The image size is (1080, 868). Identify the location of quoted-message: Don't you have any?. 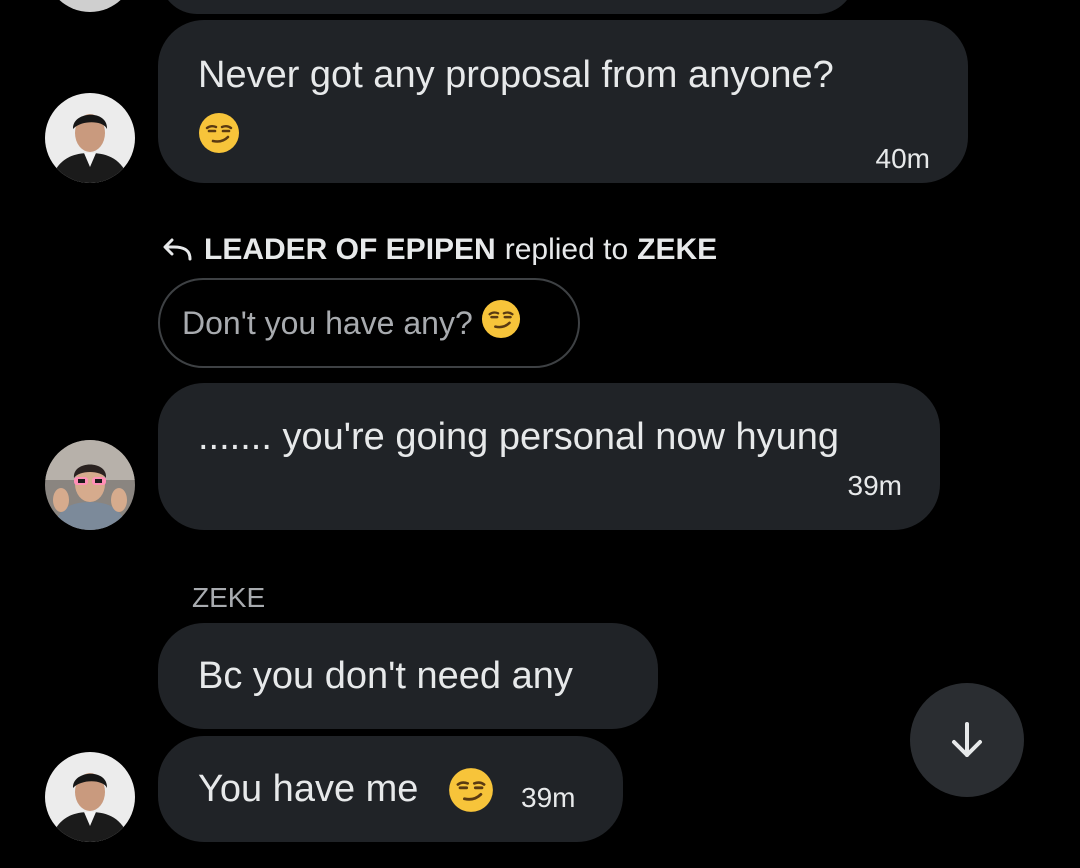
(369, 323).